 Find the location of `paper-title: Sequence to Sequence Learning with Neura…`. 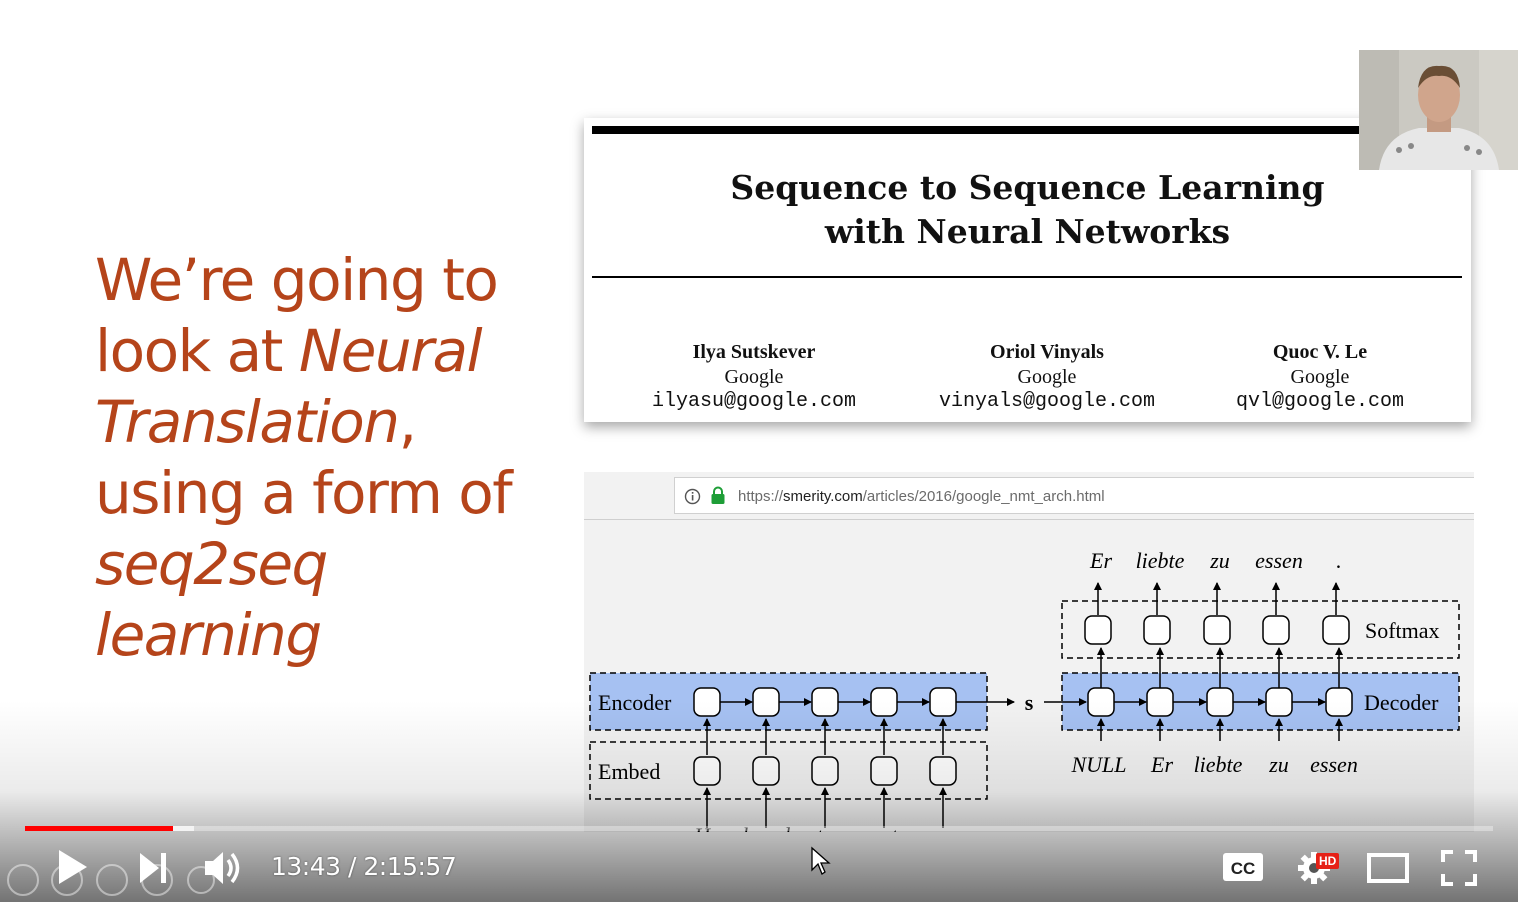

paper-title: Sequence to Sequence Learning with Neura… is located at coordinates (1027, 209).